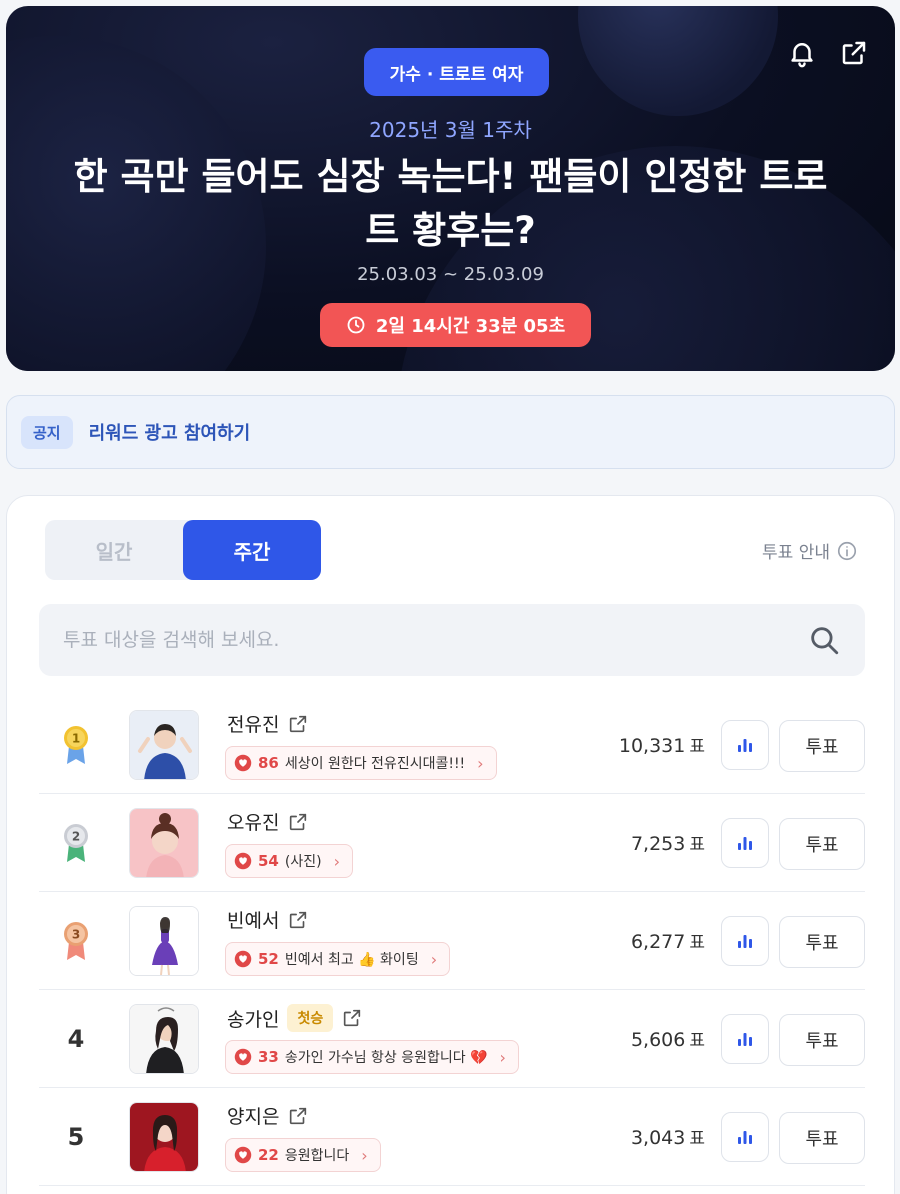 The height and width of the screenshot is (1194, 900). Describe the element at coordinates (170, 432) in the screenshot. I see `notice-text: 리워드 광고 참여하기` at that location.